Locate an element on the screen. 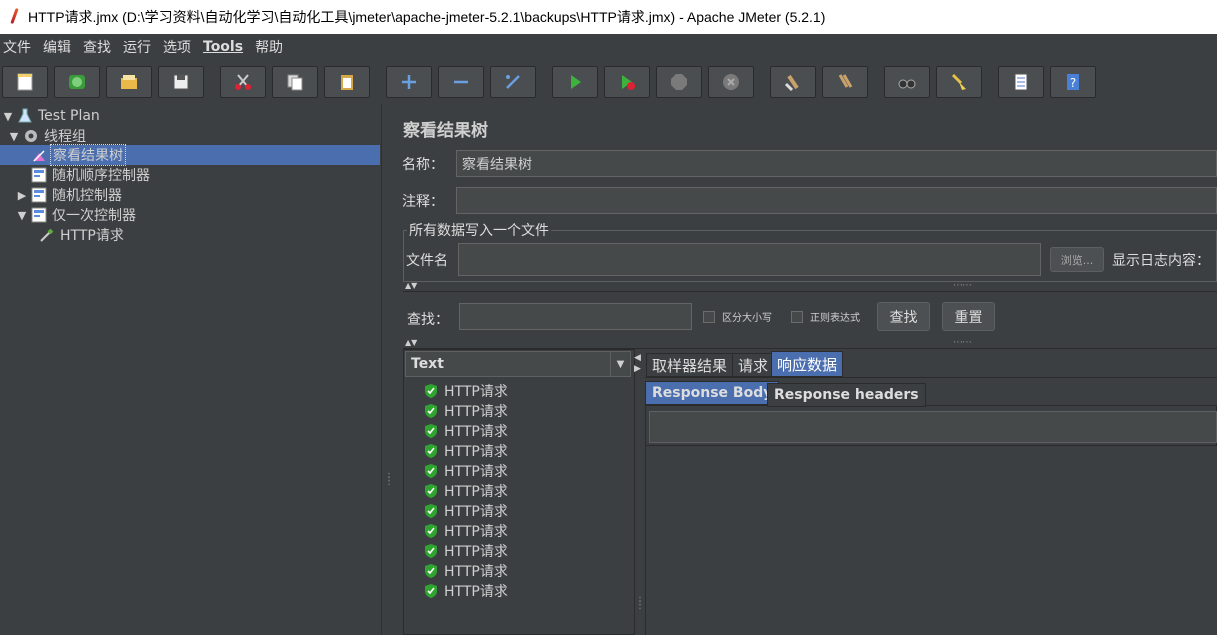  tab-response-headers: Response headers is located at coordinates (846, 395).